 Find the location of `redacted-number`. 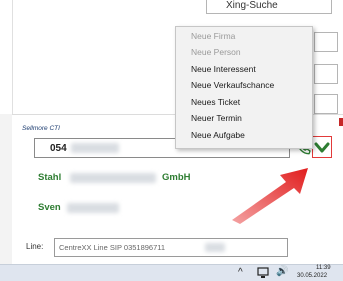

redacted-number is located at coordinates (95, 148).